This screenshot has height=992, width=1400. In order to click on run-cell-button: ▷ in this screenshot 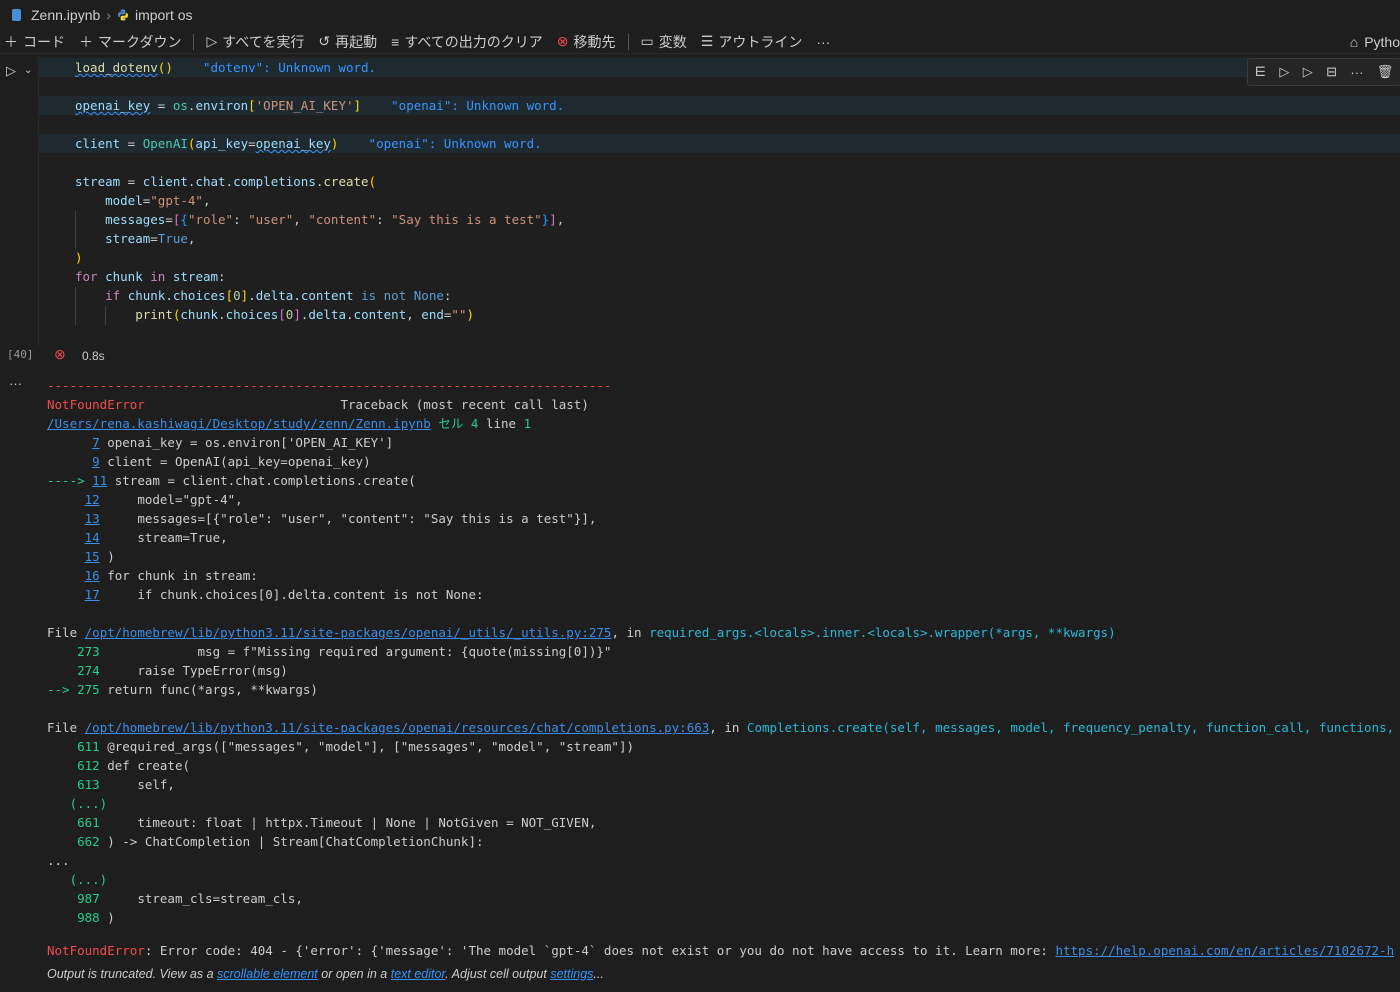, I will do `click(11, 71)`.